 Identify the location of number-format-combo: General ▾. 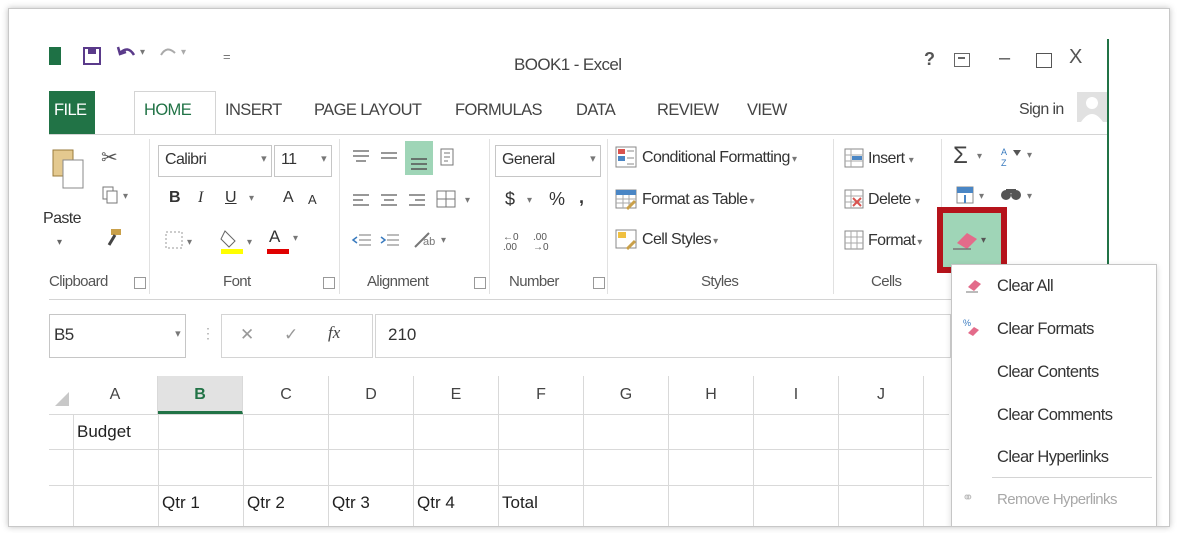
(548, 161).